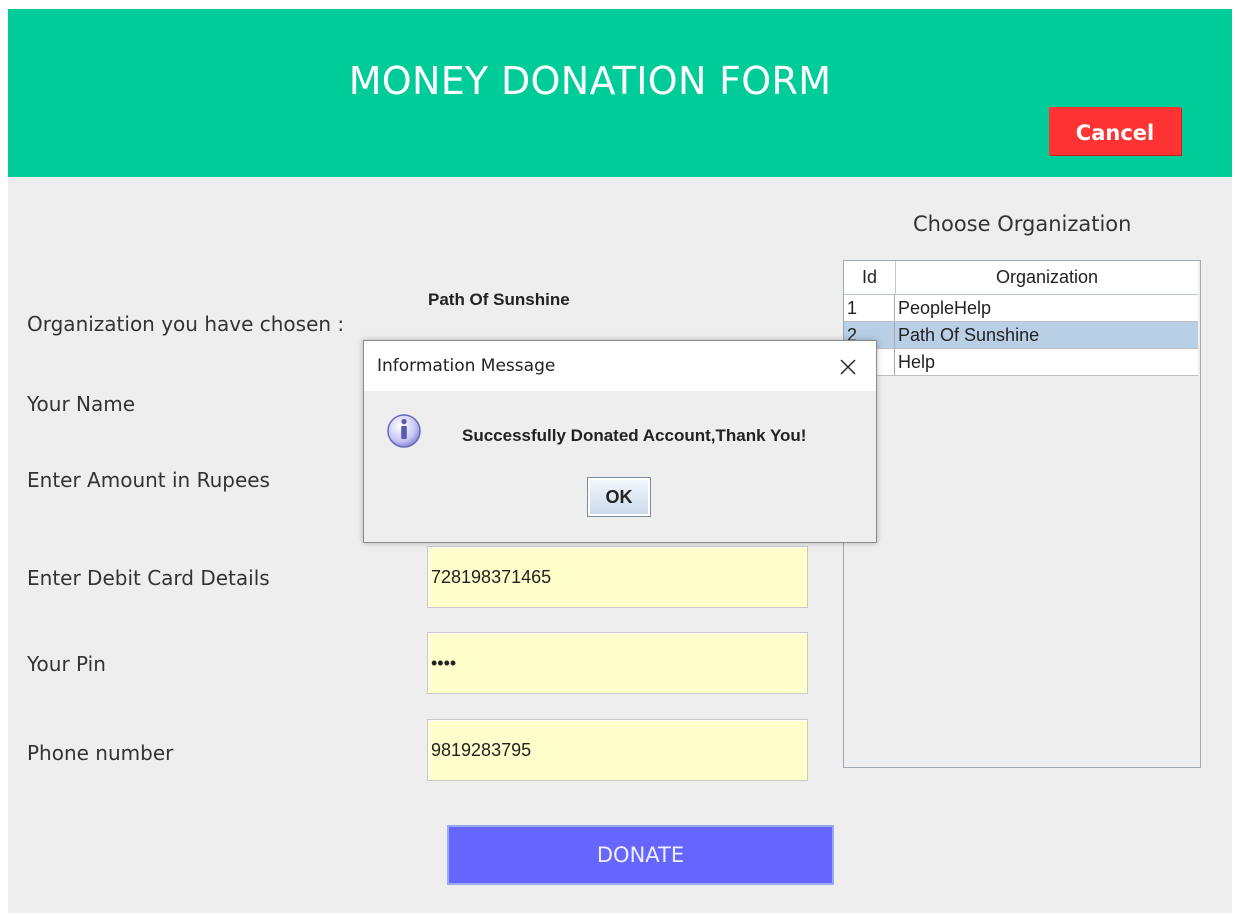 This screenshot has width=1235, height=915. What do you see at coordinates (848, 367) in the screenshot?
I see `close-icon` at bounding box center [848, 367].